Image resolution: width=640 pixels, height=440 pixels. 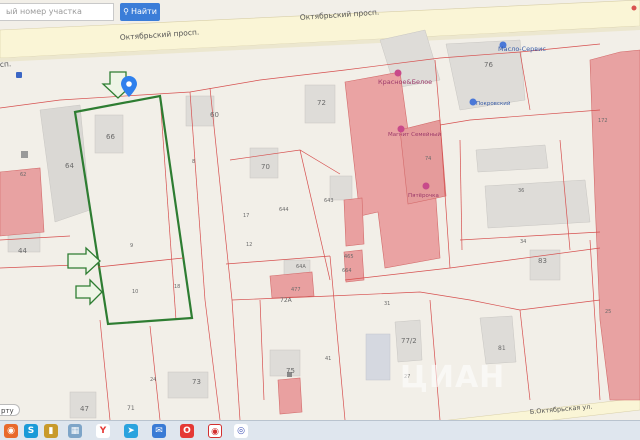 What do you see at coordinates (608, 312) in the screenshot?
I see `house-number: 25` at bounding box center [608, 312].